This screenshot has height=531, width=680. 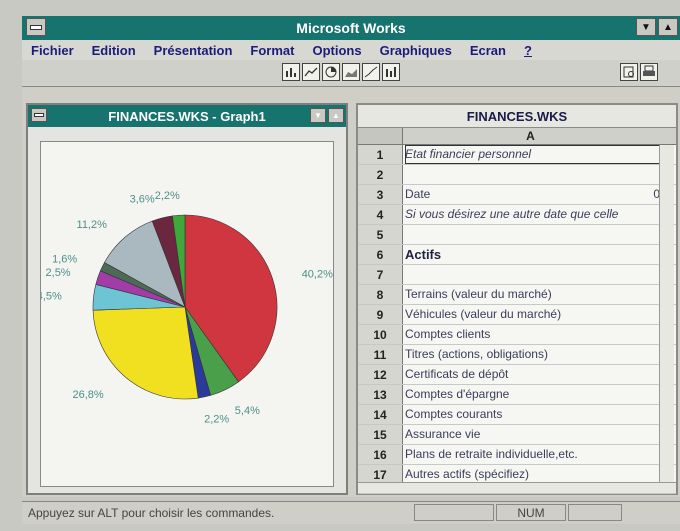 What do you see at coordinates (380, 294) in the screenshot?
I see `row-number: 8` at bounding box center [380, 294].